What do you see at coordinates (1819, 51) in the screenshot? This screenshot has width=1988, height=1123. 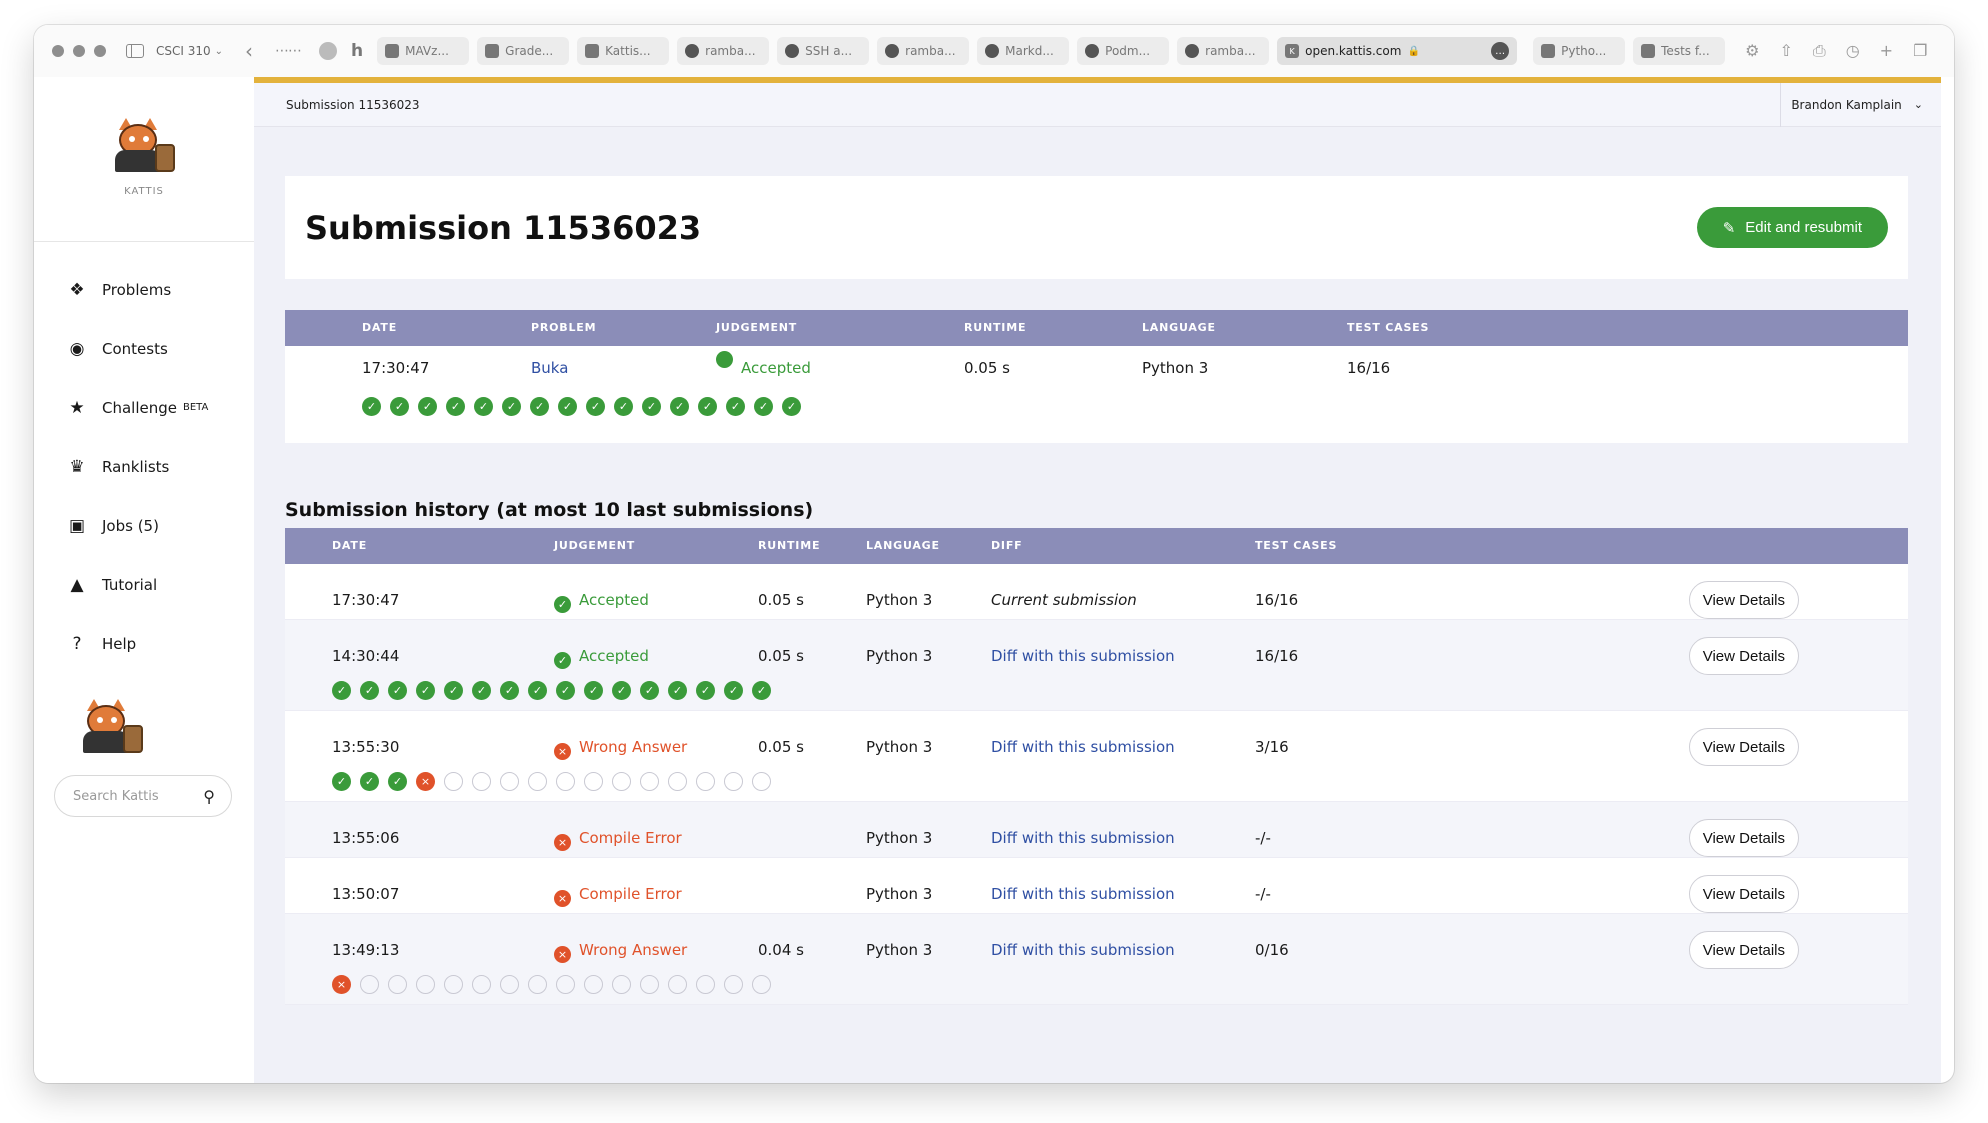 I see `print-icon: ⎙` at bounding box center [1819, 51].